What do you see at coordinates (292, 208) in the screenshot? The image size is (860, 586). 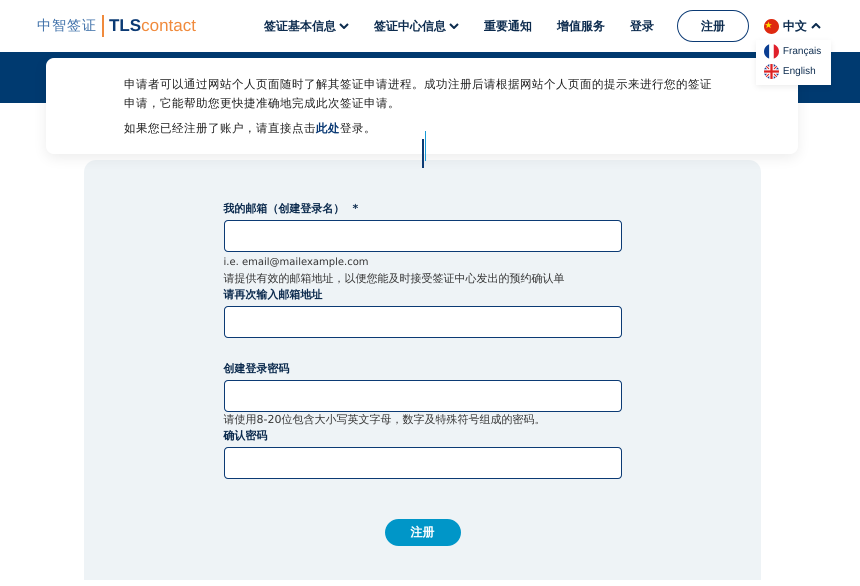 I see `field-label: 我的邮箱（创建登录名） *` at bounding box center [292, 208].